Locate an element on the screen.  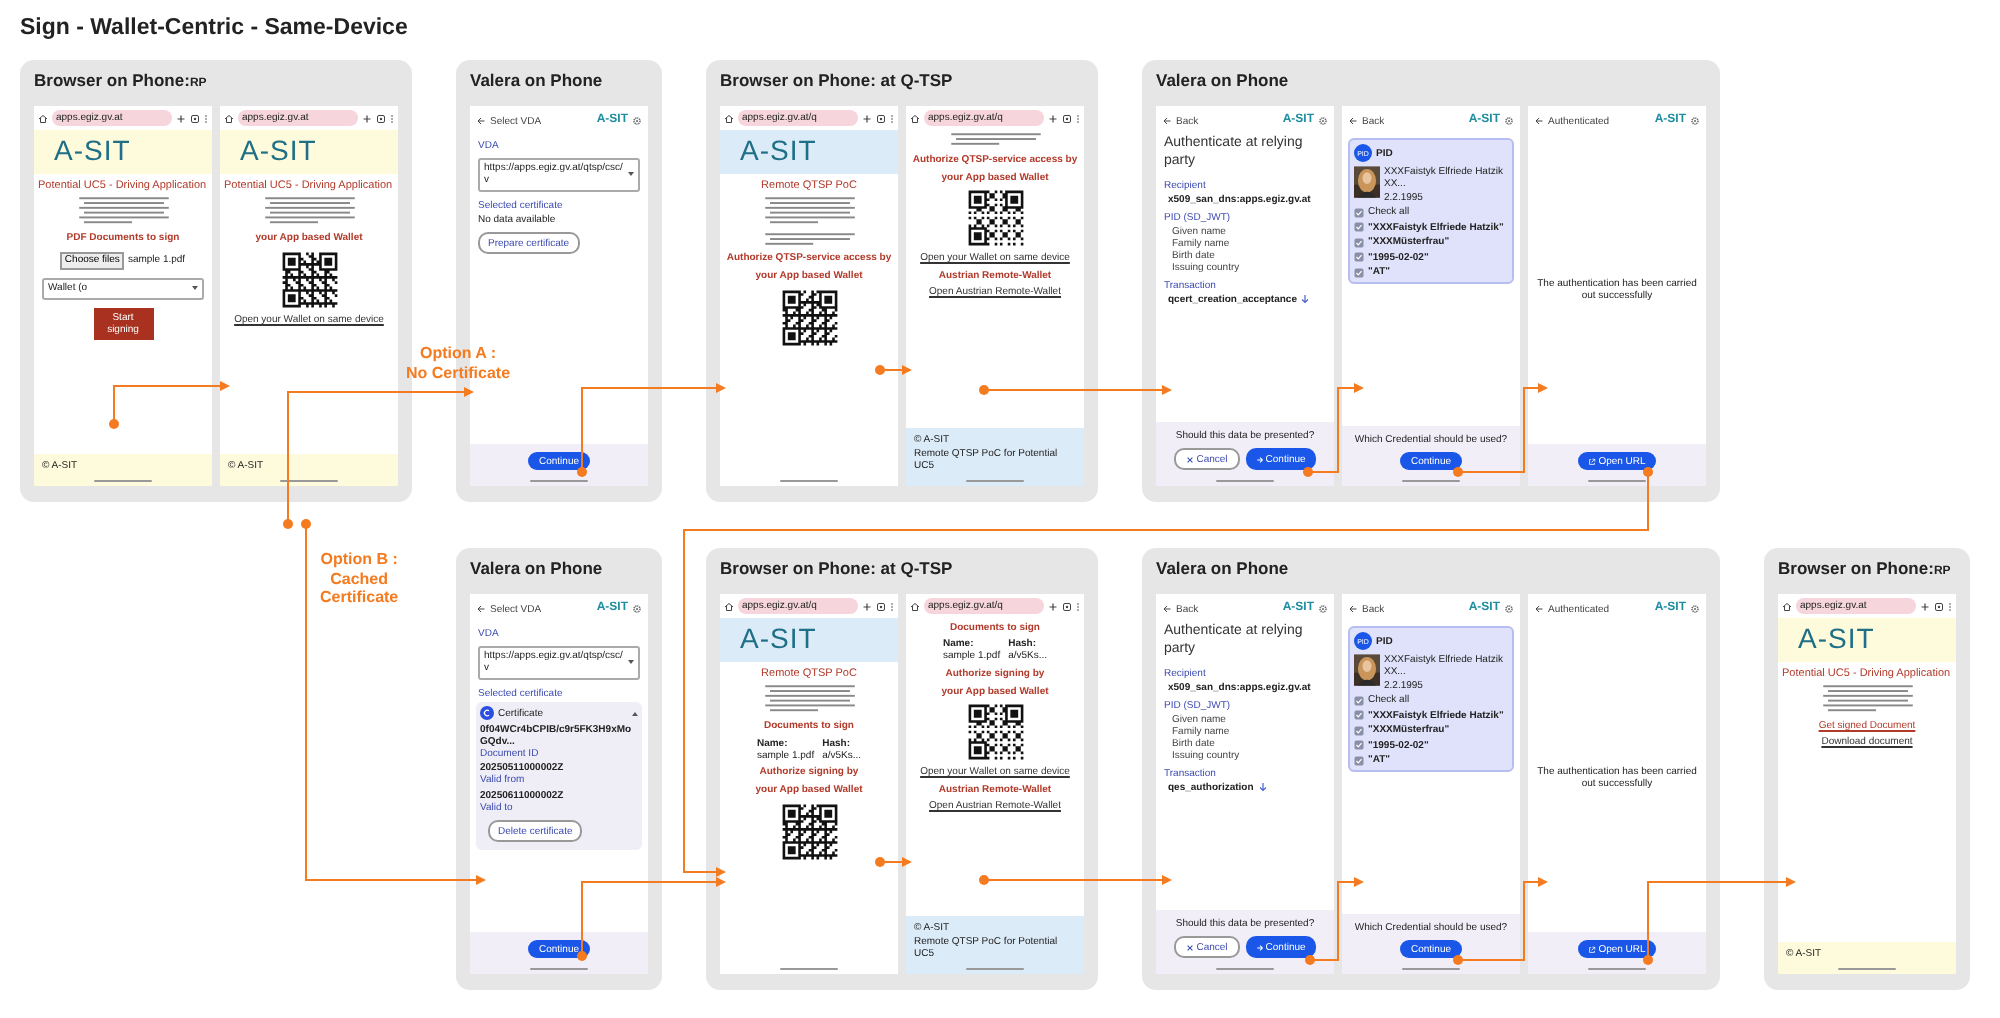
diagram-title: Sign - Wallet-Centric - Same-Device is located at coordinates (214, 28).